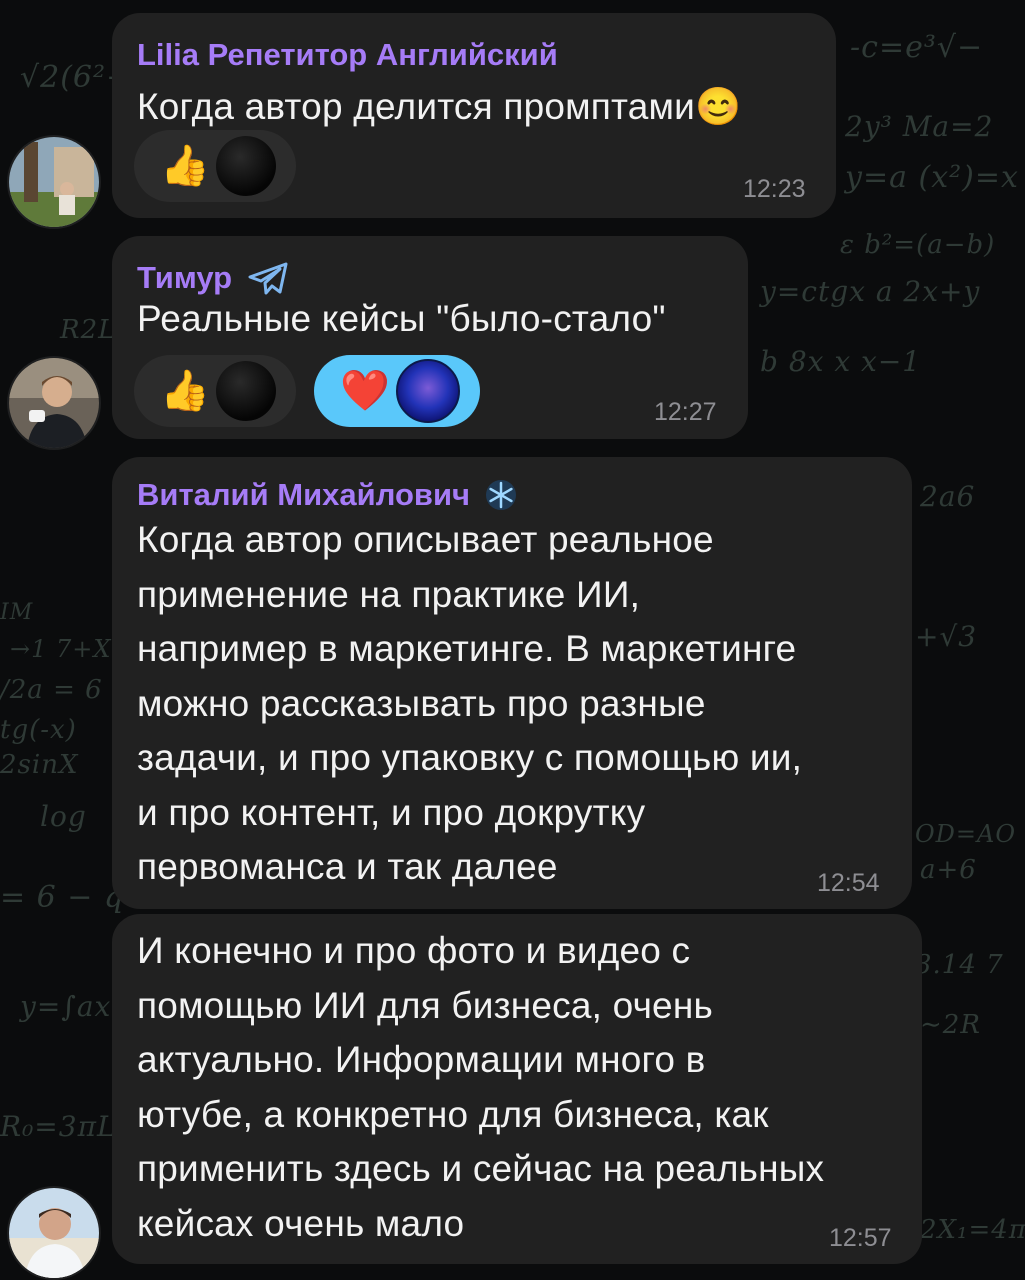  Describe the element at coordinates (307, 391) in the screenshot. I see `reactions-bar: 👍 ❤️` at that location.